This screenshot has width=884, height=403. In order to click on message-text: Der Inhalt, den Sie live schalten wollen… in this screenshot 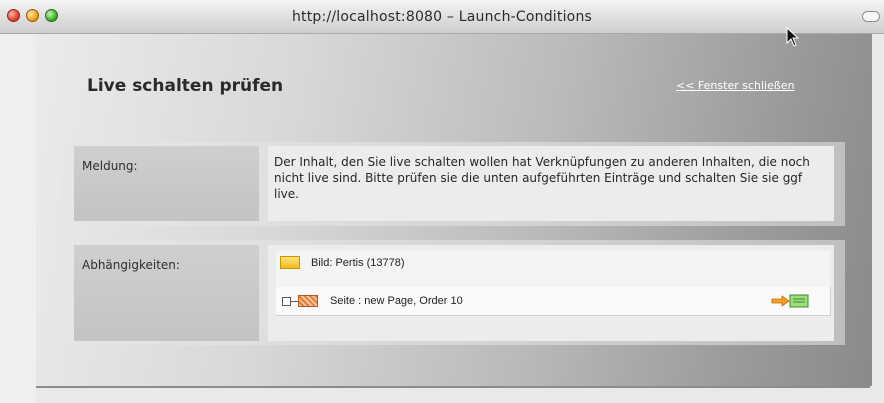, I will do `click(542, 178)`.